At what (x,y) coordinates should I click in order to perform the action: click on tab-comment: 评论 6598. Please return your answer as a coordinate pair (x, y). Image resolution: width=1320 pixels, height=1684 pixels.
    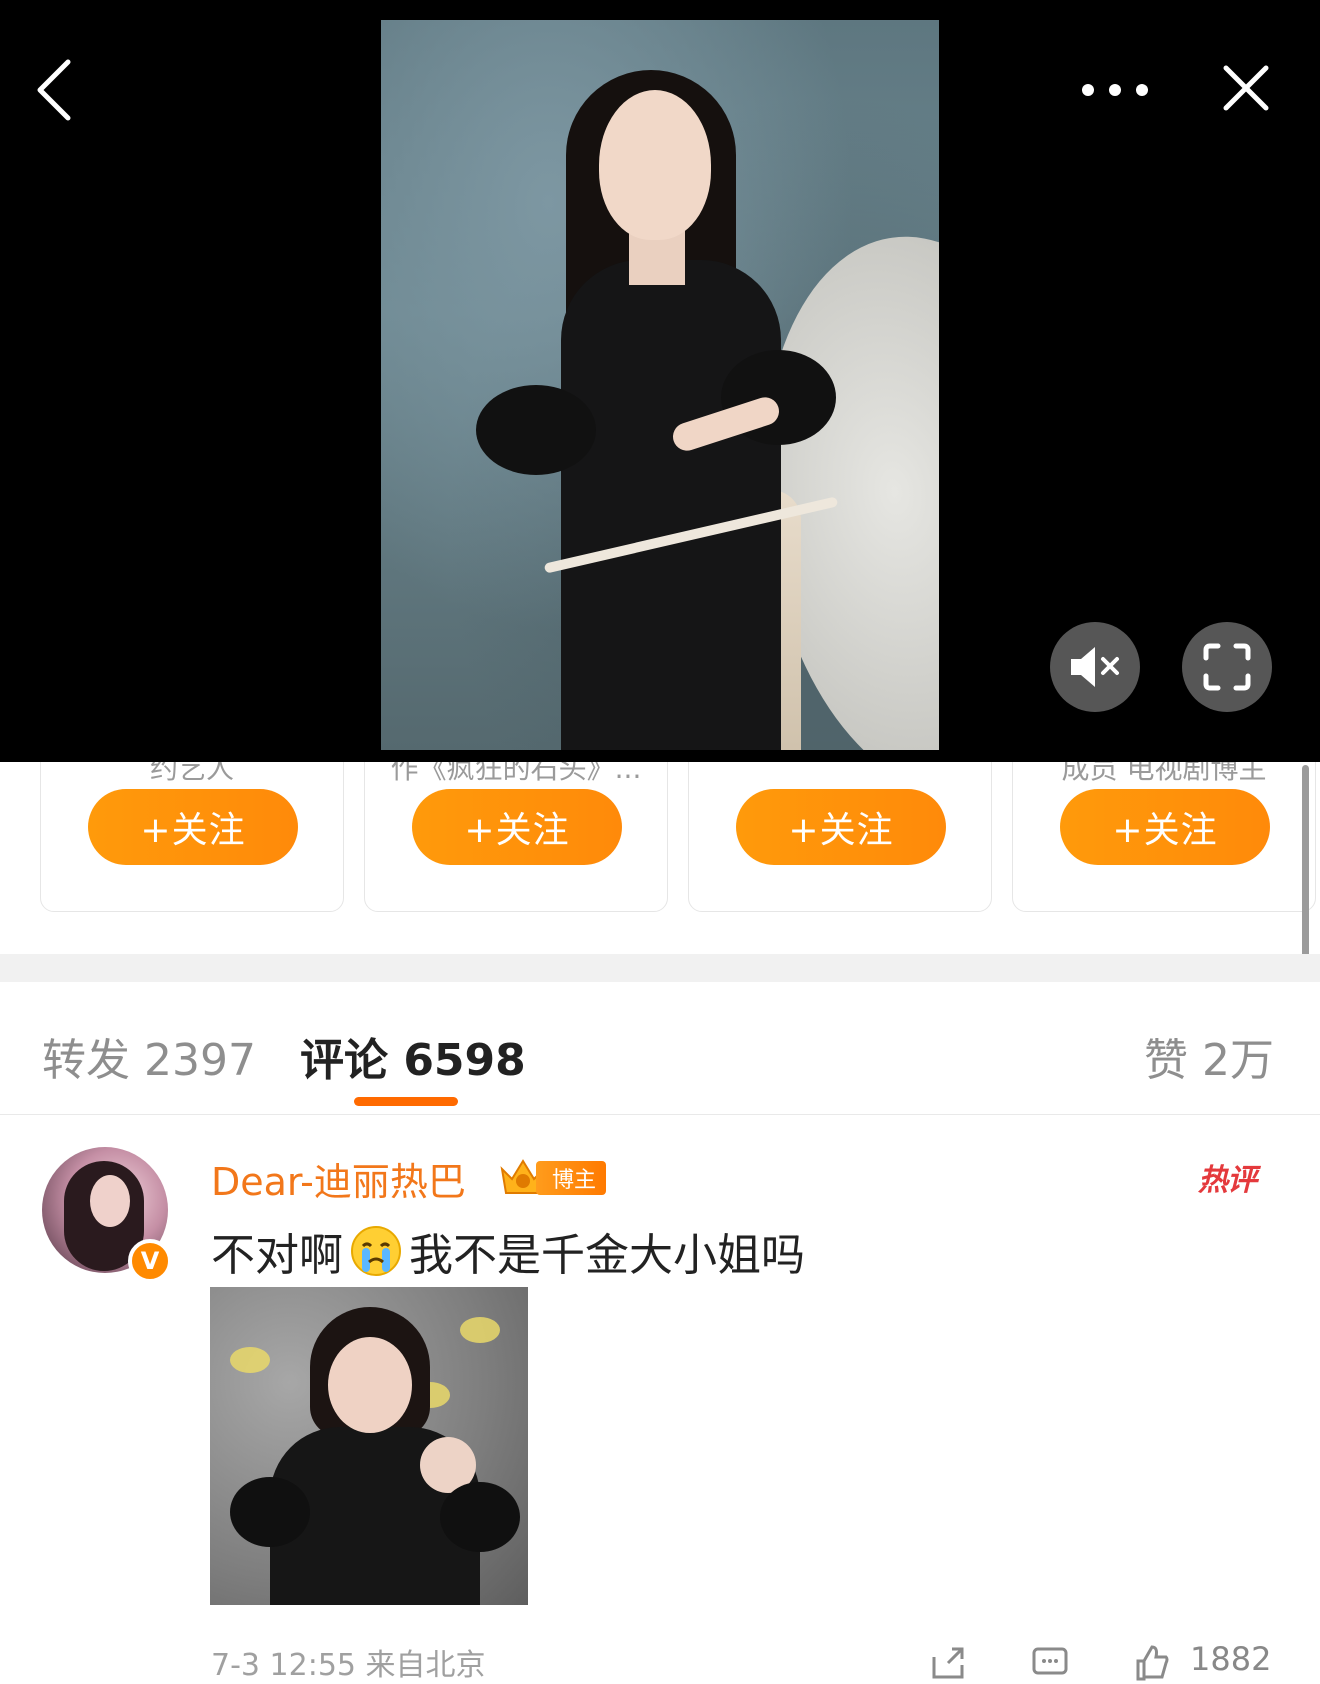
    Looking at the image, I should click on (413, 1056).